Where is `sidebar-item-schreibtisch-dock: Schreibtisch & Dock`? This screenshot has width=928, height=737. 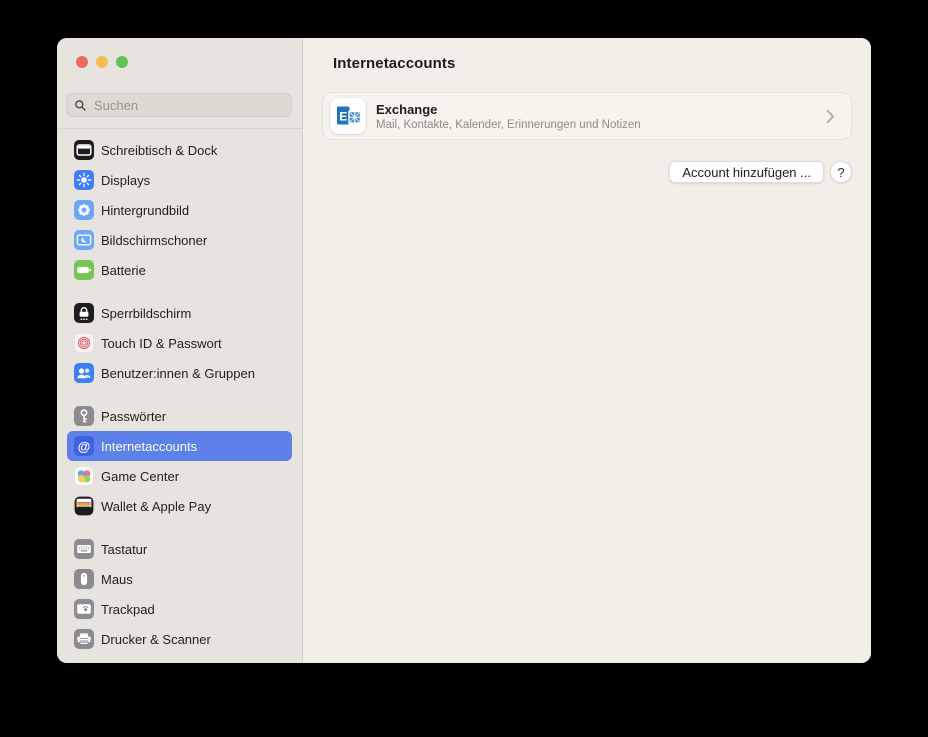 sidebar-item-schreibtisch-dock: Schreibtisch & Dock is located at coordinates (179, 150).